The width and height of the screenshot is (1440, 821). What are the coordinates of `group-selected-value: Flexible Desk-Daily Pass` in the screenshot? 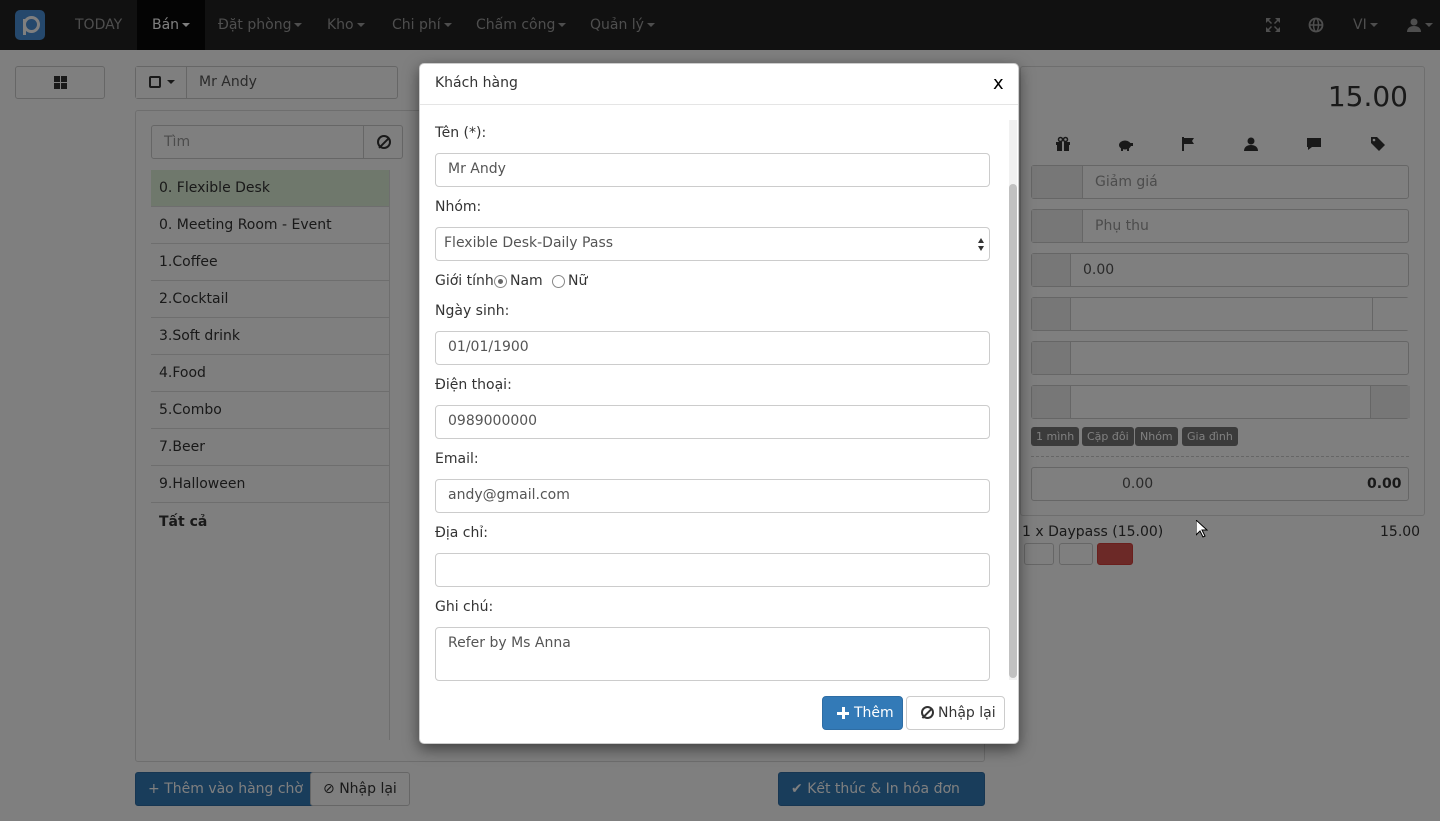 It's located at (529, 243).